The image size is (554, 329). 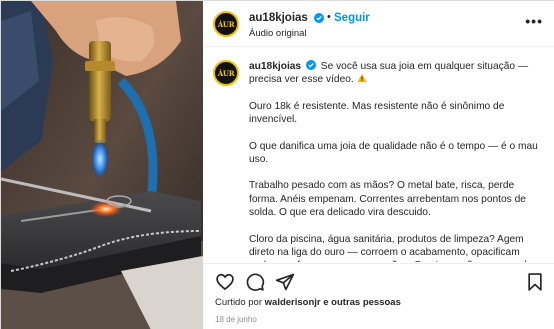 I want to click on caption-avatar: ÁUR, so click(x=226, y=73).